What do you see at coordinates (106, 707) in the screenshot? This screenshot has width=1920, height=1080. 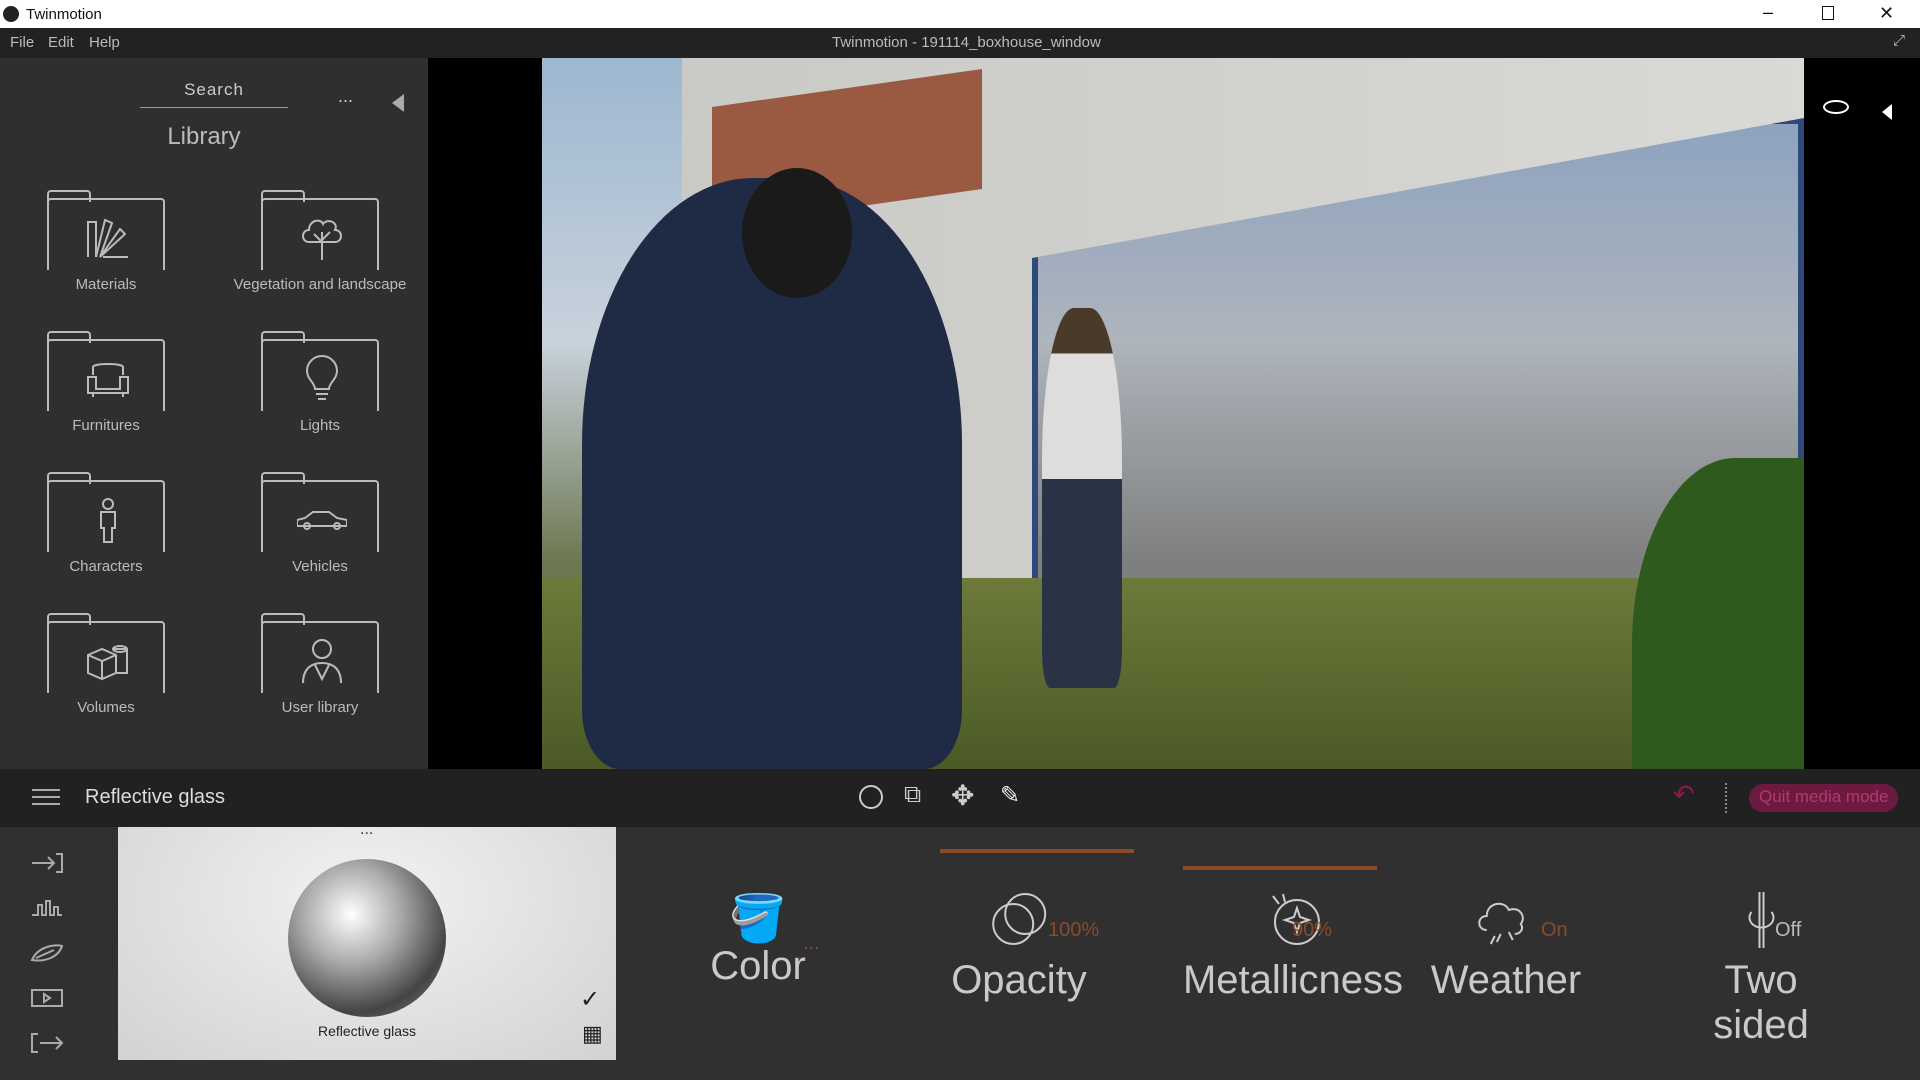 I see `library-item-label: Volumes` at bounding box center [106, 707].